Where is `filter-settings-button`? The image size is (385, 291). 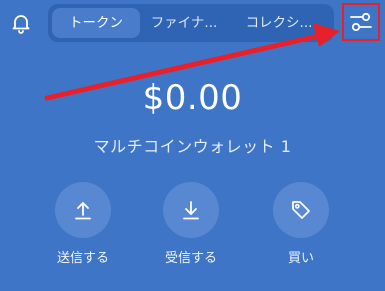
filter-settings-button is located at coordinates (361, 22).